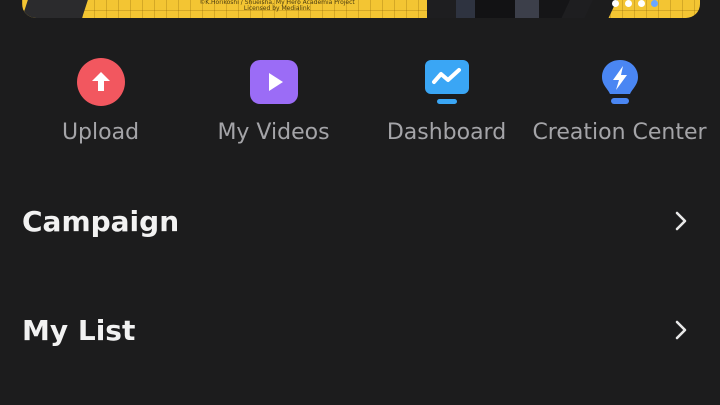 Image resolution: width=720 pixels, height=405 pixels. Describe the element at coordinates (79, 330) in the screenshot. I see `menu-item-label: My List` at that location.